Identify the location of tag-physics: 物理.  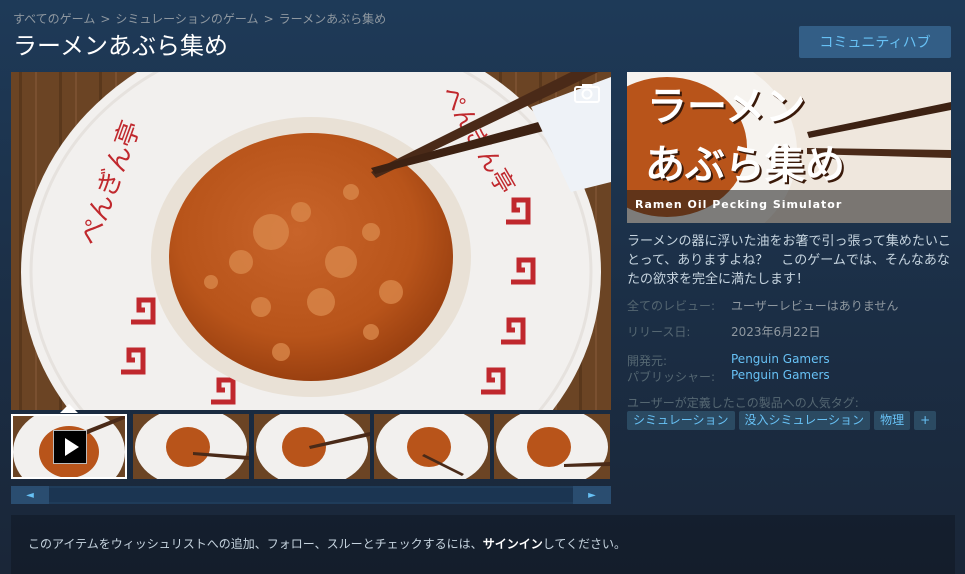
(892, 420).